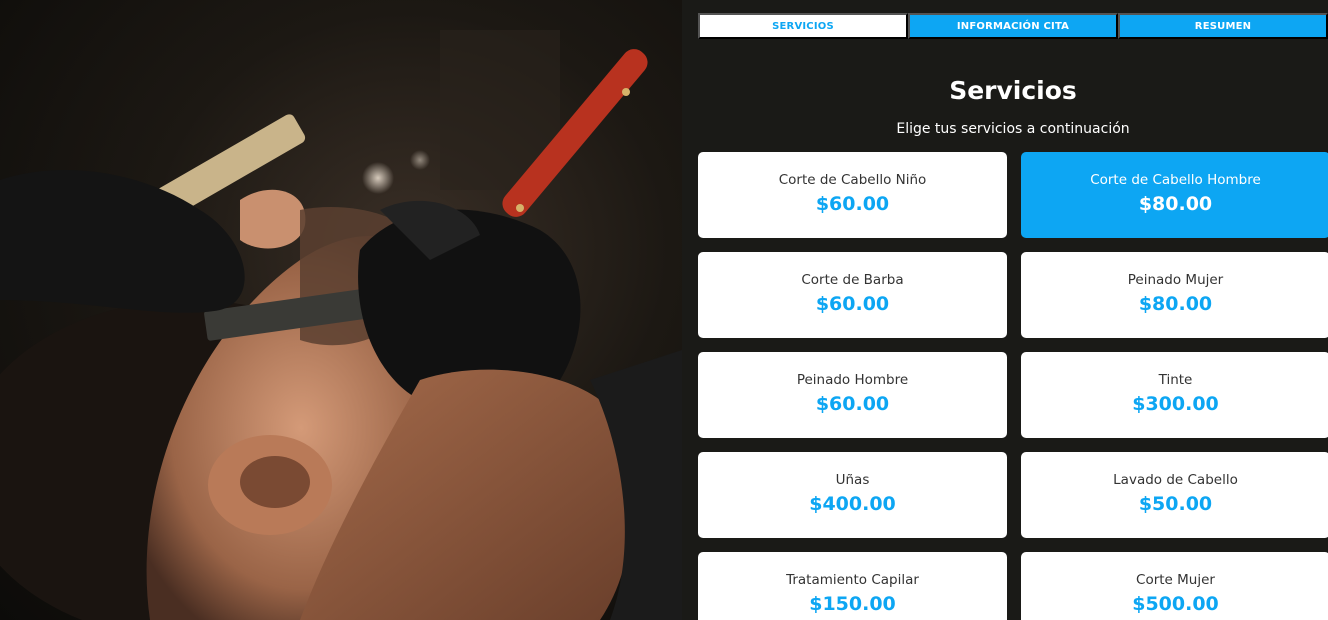  I want to click on service-card: Corte Mujer $500.00, so click(1174, 586).